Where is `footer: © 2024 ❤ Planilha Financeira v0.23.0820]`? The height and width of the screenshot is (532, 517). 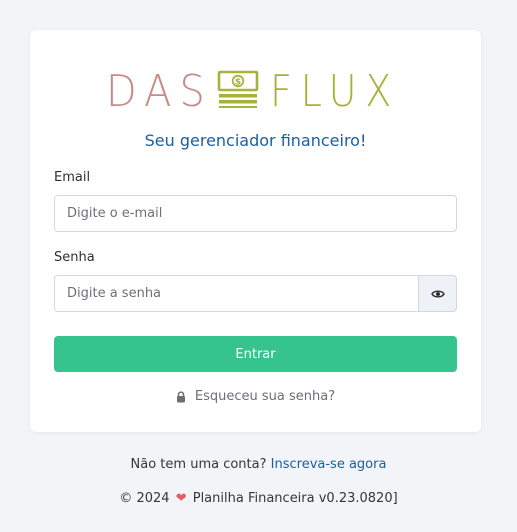
footer: © 2024 ❤ Planilha Financeira v0.23.0820] is located at coordinates (258, 498).